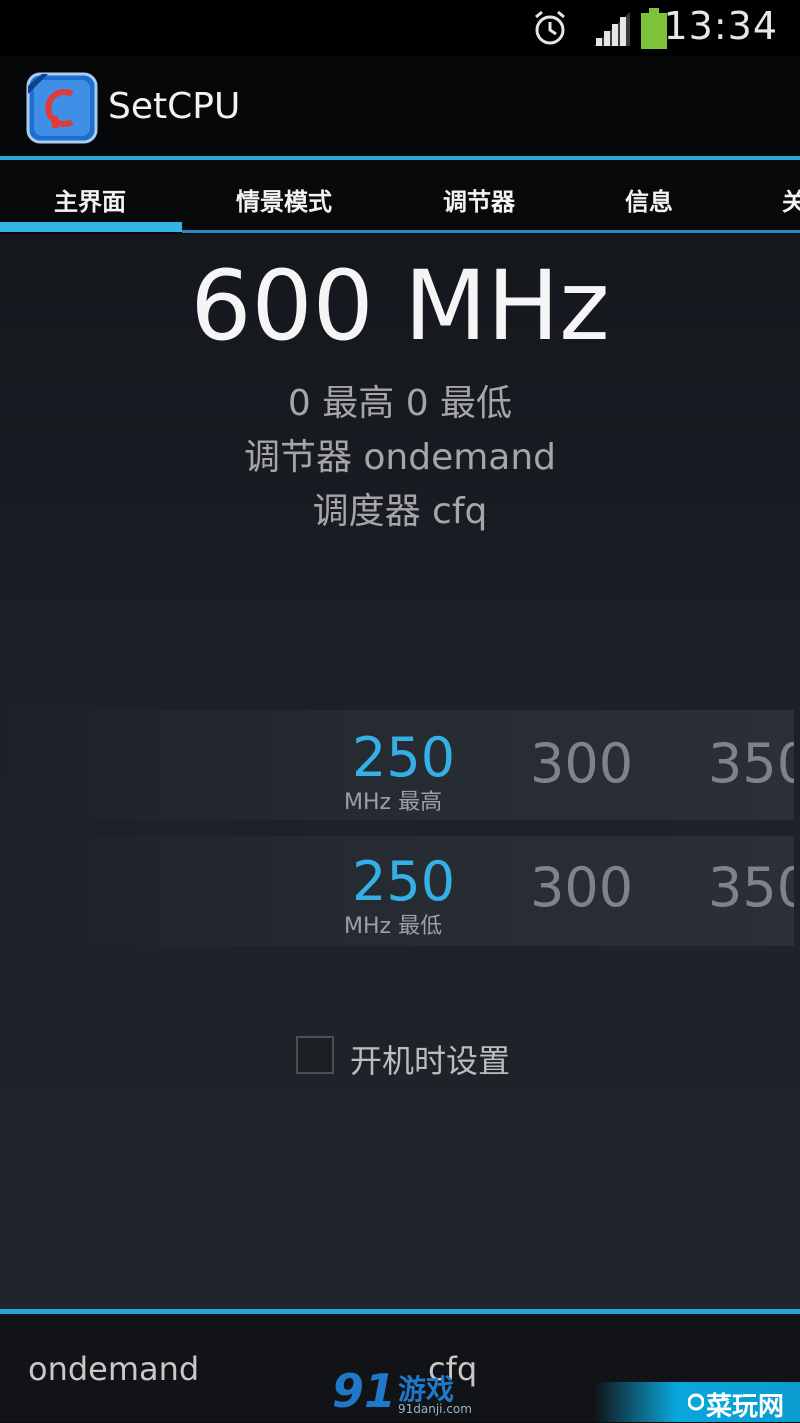 This screenshot has width=800, height=1423. What do you see at coordinates (791, 199) in the screenshot?
I see `tab-about: 关` at bounding box center [791, 199].